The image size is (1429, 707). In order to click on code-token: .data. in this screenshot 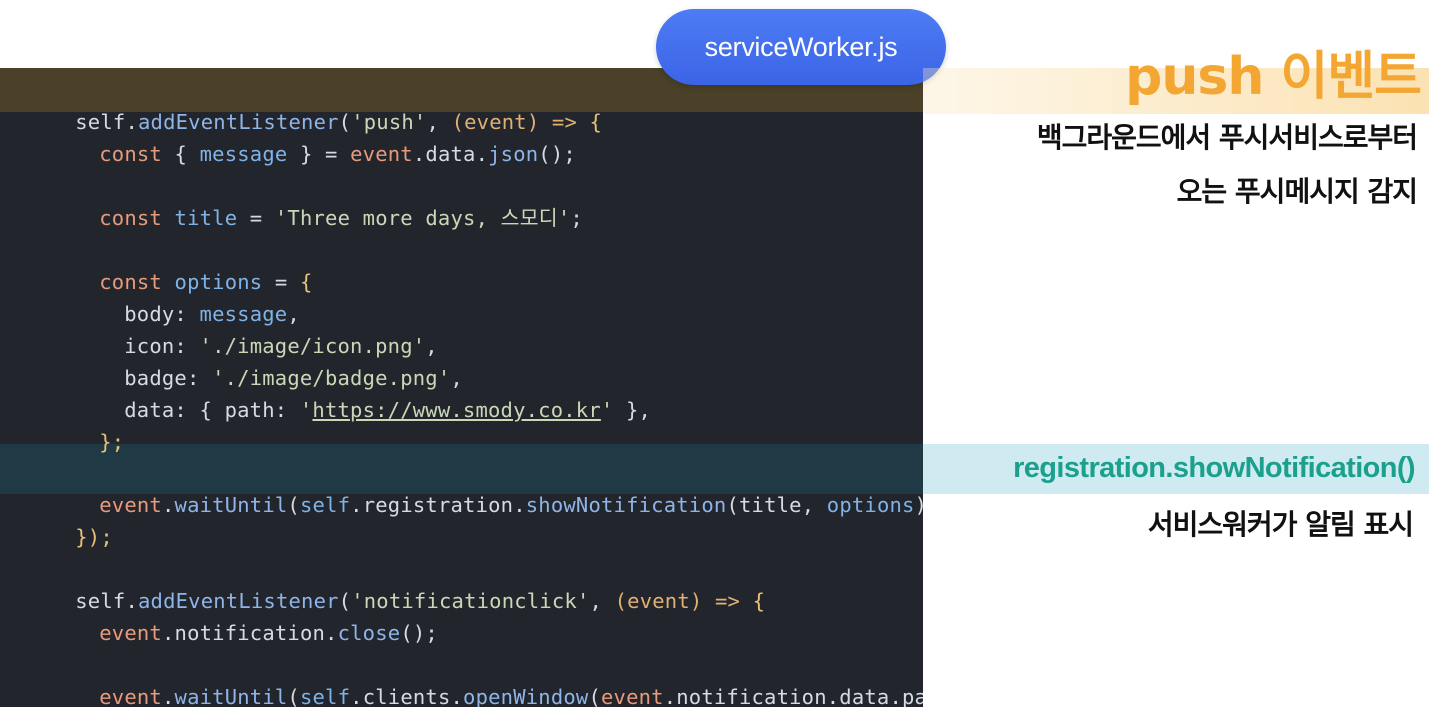, I will do `click(450, 154)`.